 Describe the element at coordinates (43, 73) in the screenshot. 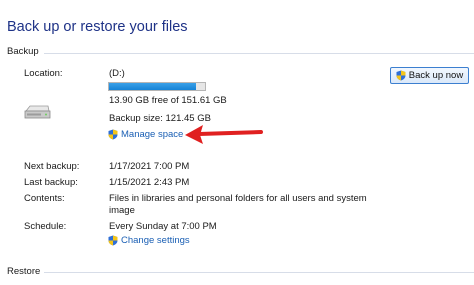

I see `location-label: Location:` at that location.